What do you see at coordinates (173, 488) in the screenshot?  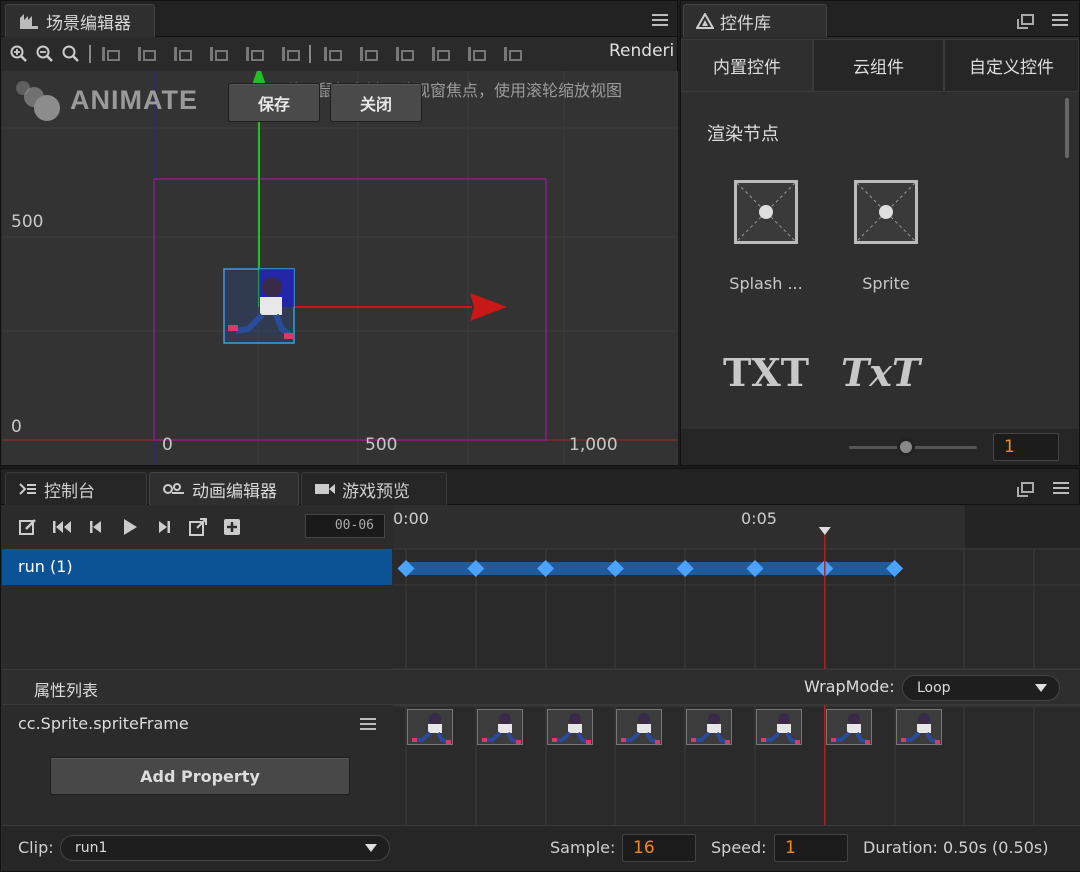 I see `animation-icon` at bounding box center [173, 488].